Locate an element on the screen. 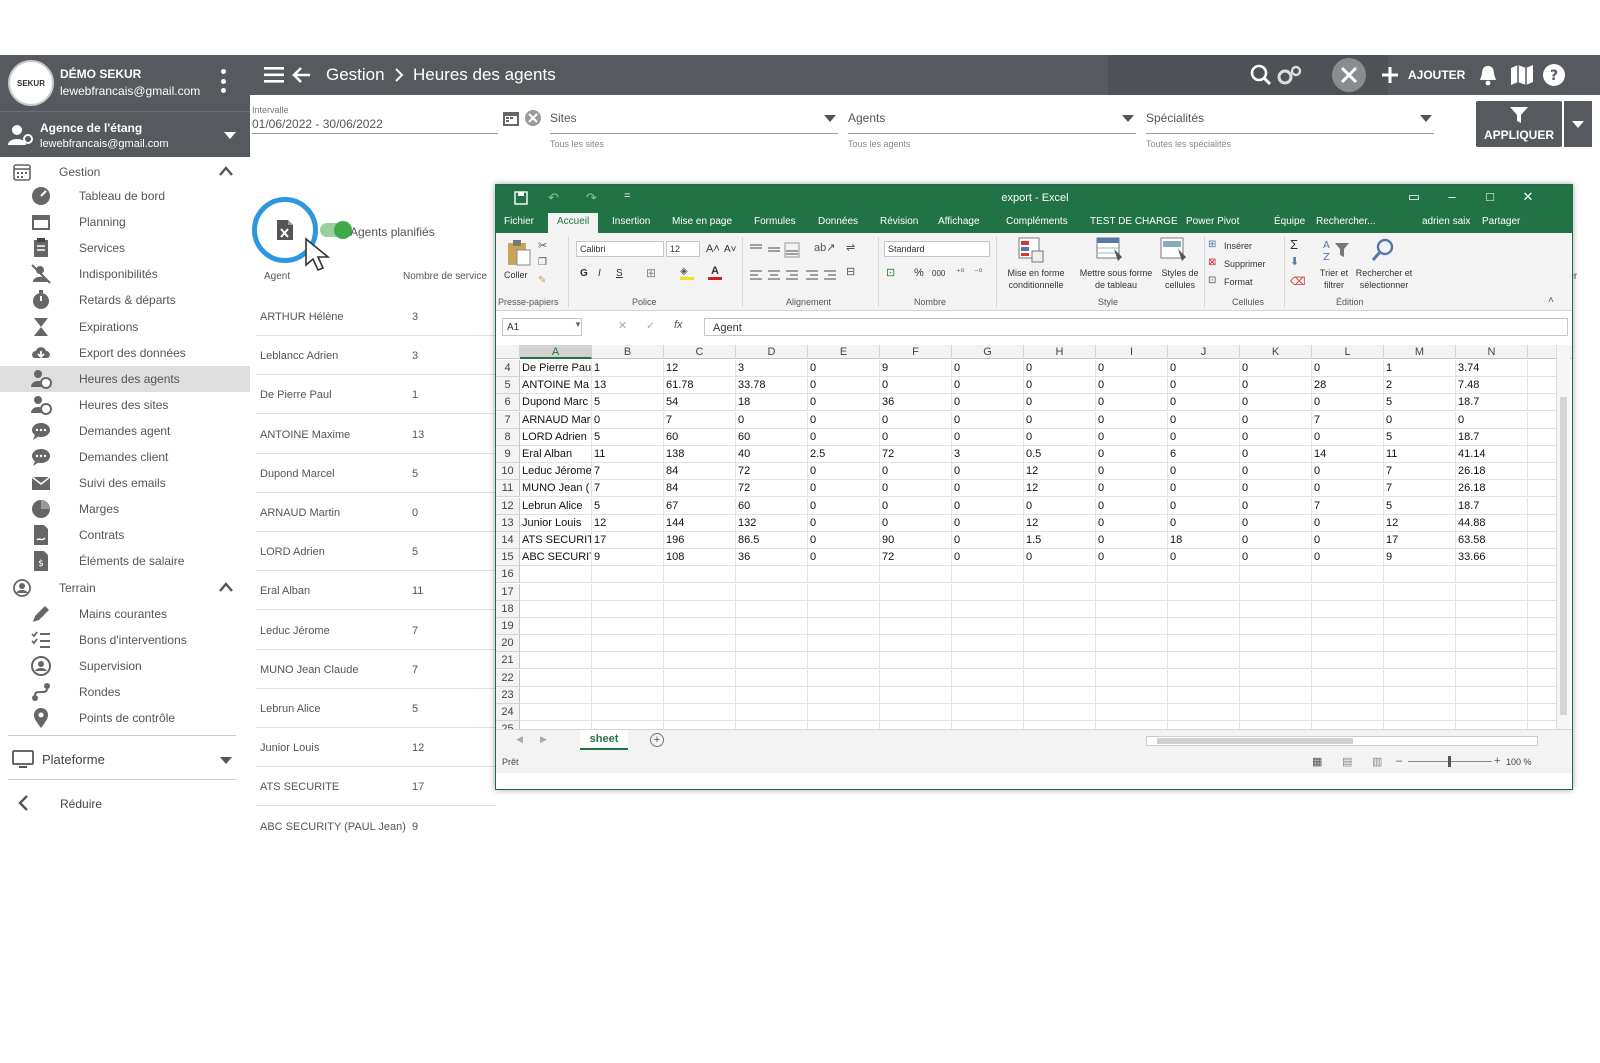 This screenshot has width=1600, height=1063. row-header: 21 is located at coordinates (508, 661).